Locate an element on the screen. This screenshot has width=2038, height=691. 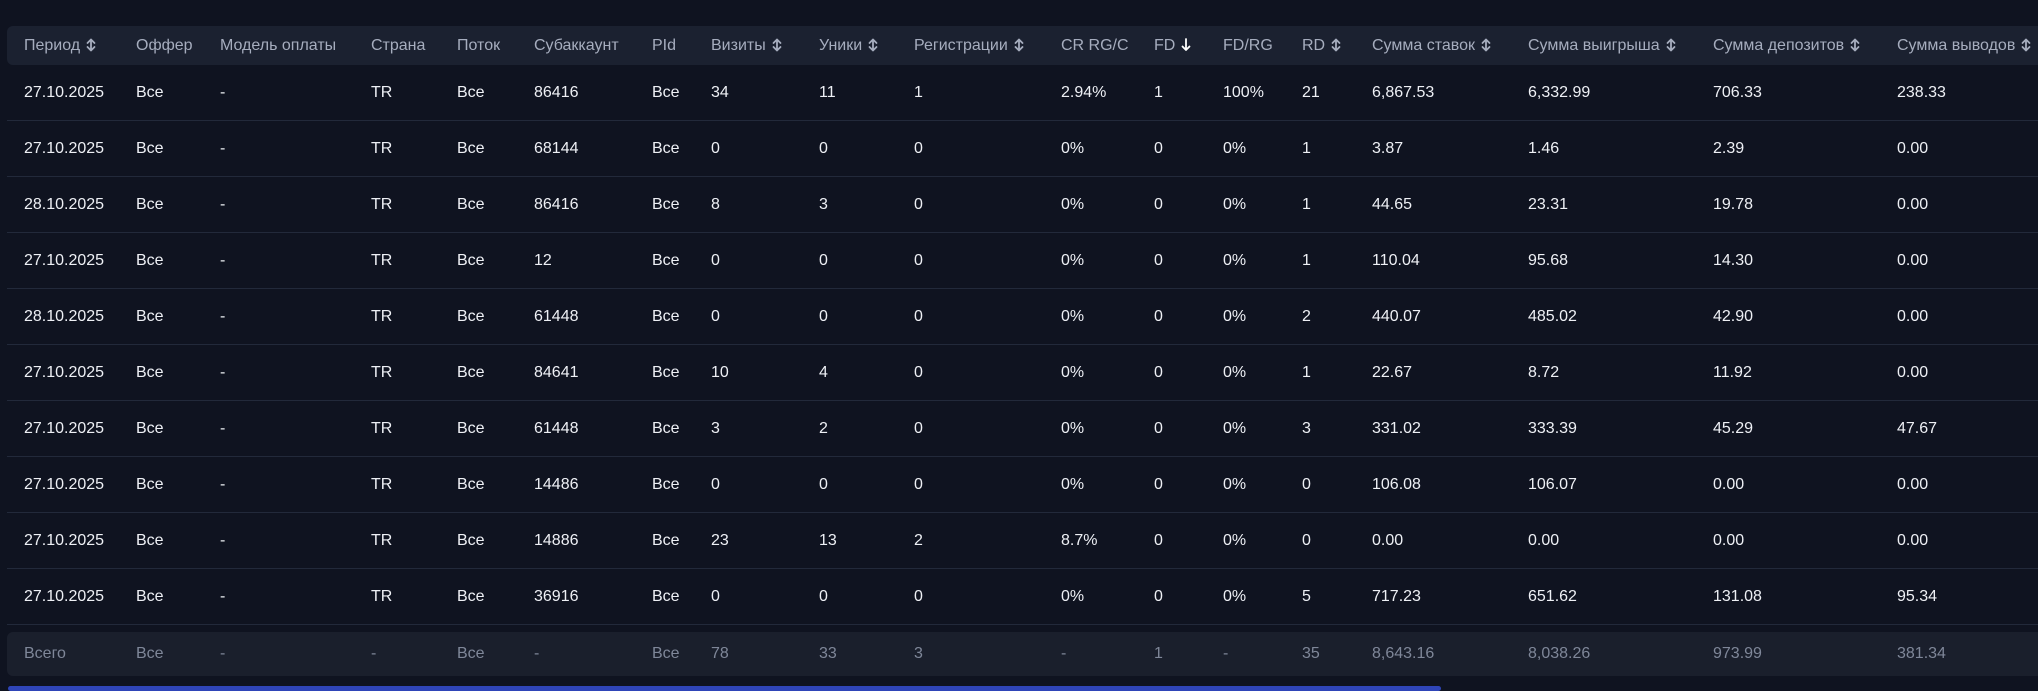
column-header: Визиты is located at coordinates (748, 45).